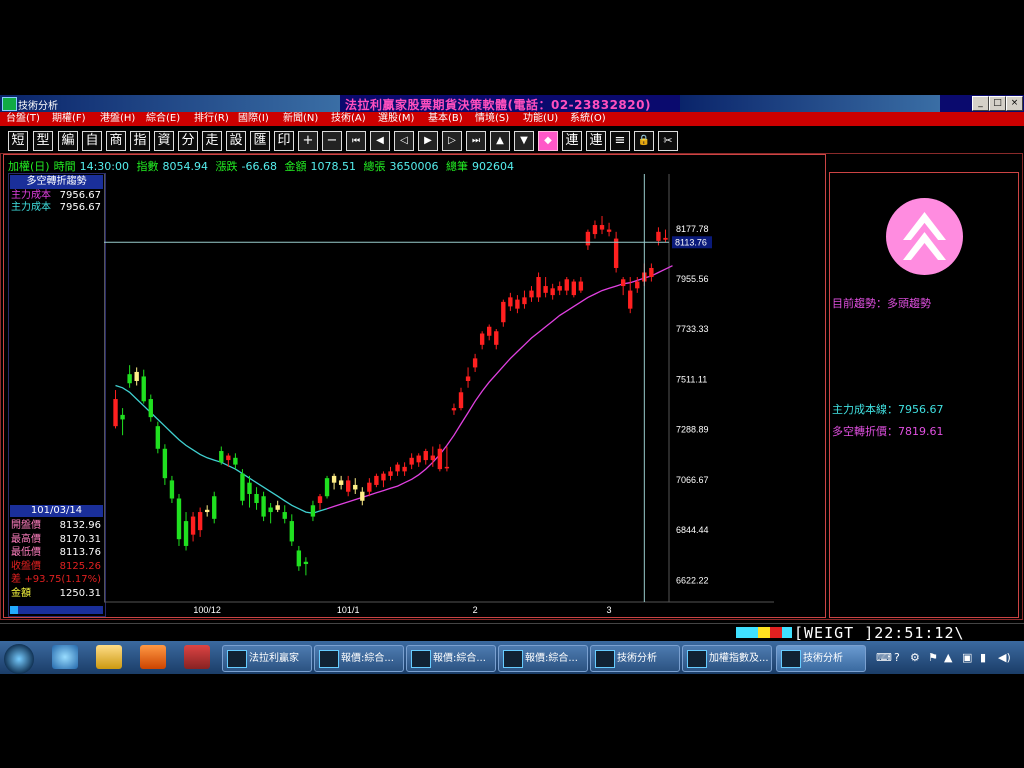  Describe the element at coordinates (153, 657) in the screenshot. I see `media-player-icon` at that location.